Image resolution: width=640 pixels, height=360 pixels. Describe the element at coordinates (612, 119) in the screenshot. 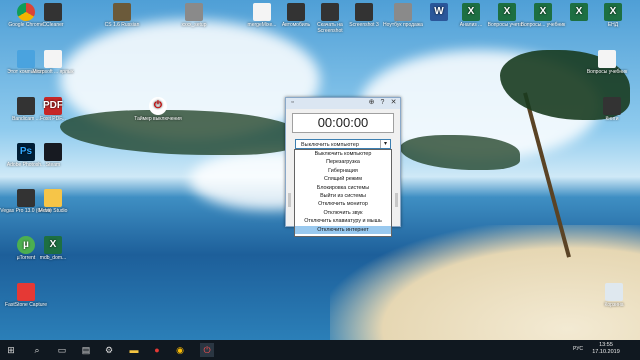

I see `desktop-icon-label: Книги` at that location.